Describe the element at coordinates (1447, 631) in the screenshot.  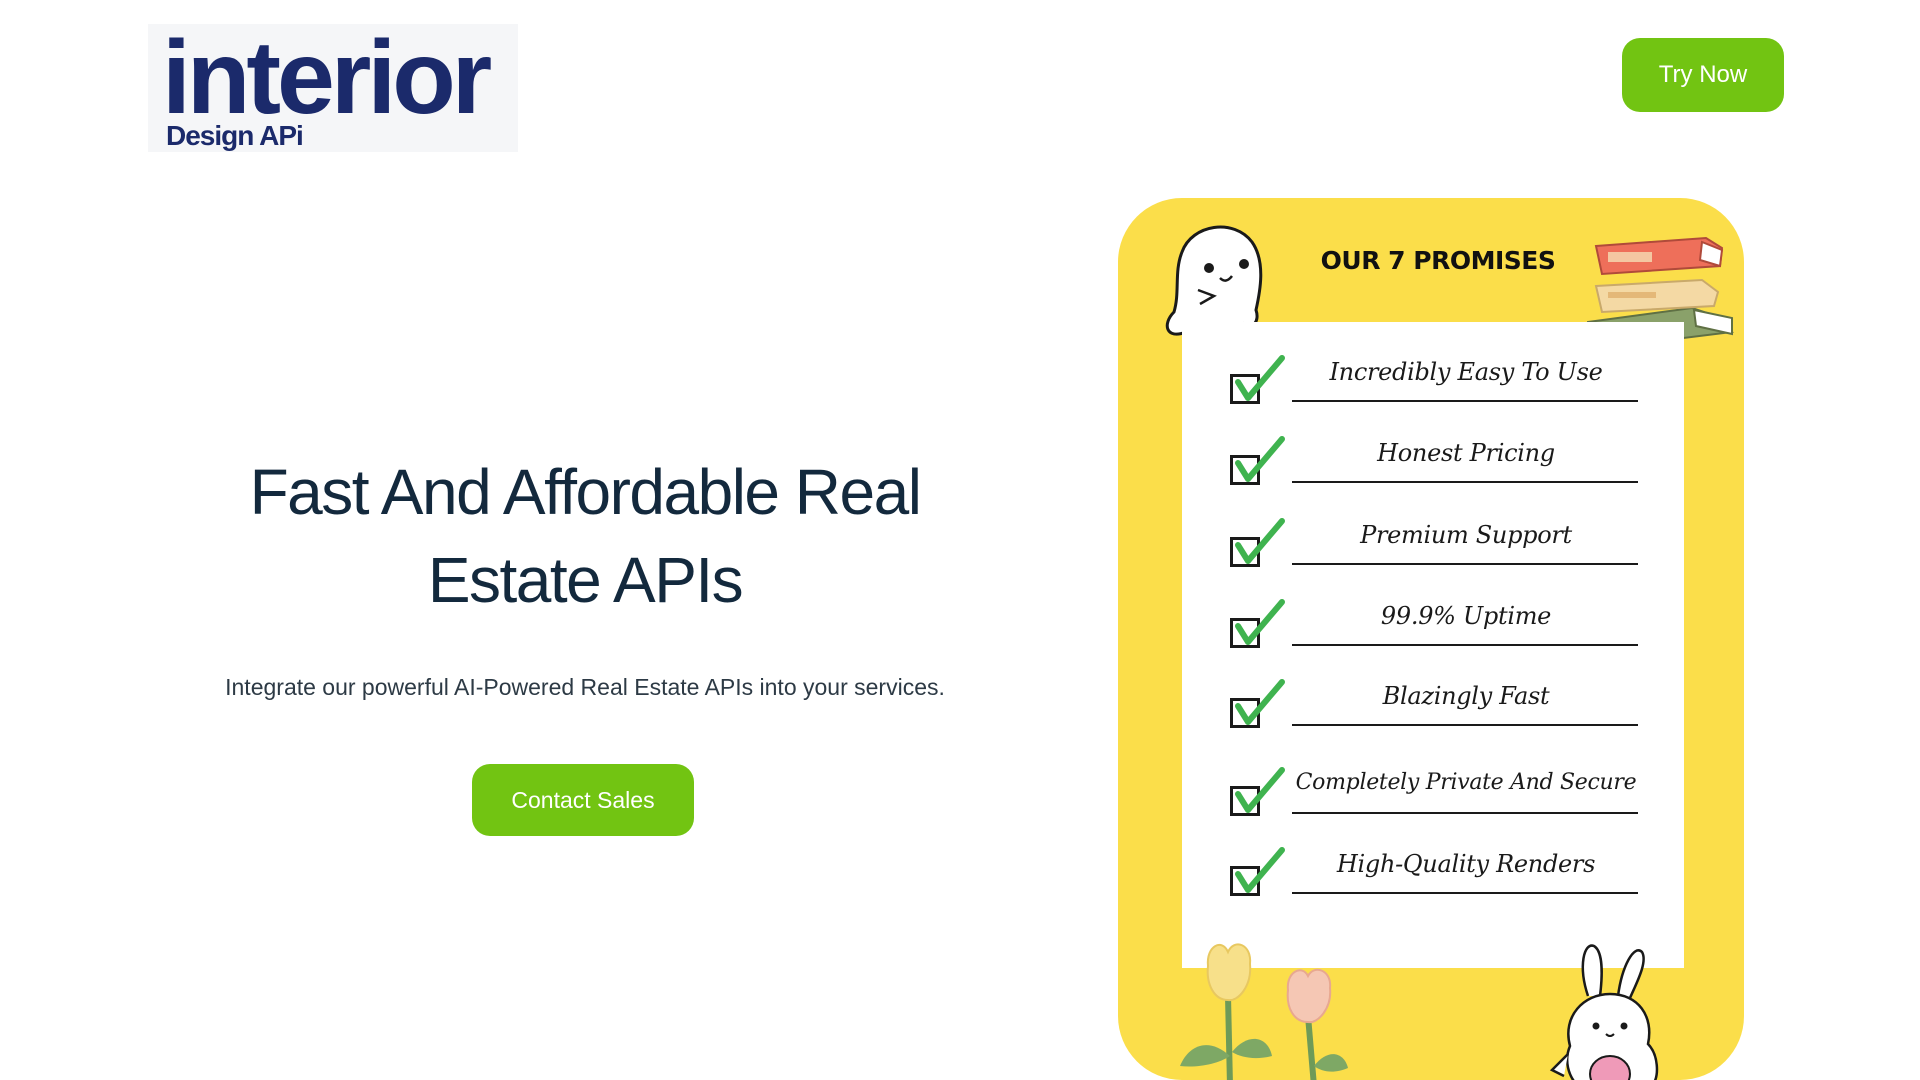
I see `promise-item: 99.9% Uptime` at that location.